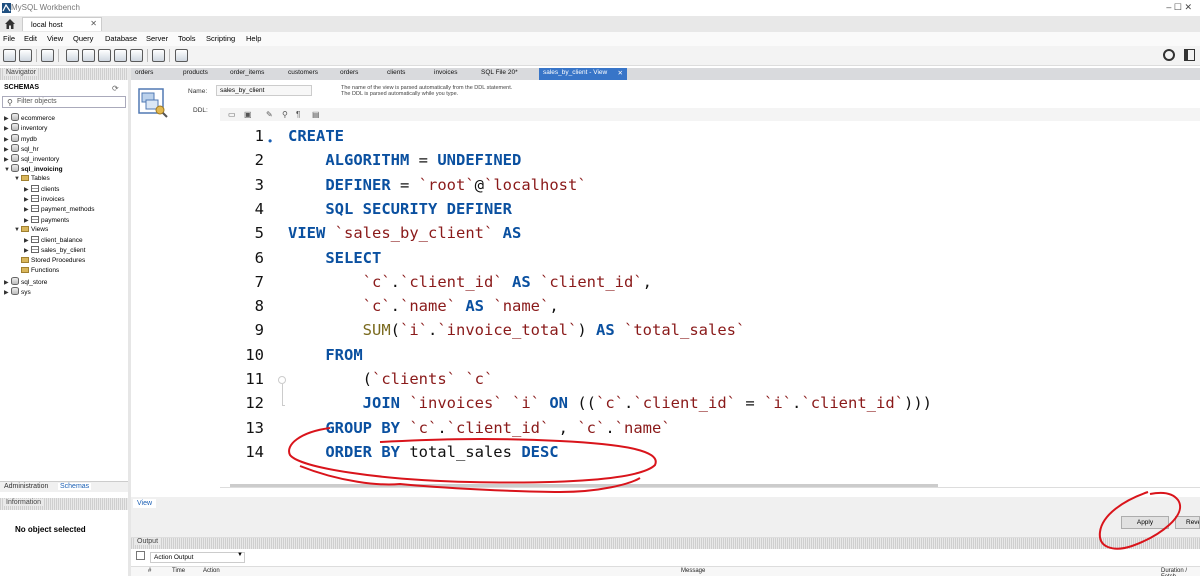 This screenshot has width=1200, height=576. Describe the element at coordinates (26, 486) in the screenshot. I see `tab-administration: Administration` at that location.